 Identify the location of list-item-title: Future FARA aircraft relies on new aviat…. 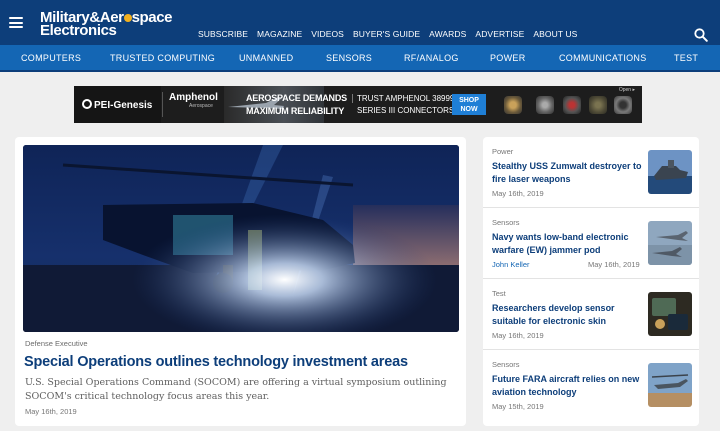
(567, 386).